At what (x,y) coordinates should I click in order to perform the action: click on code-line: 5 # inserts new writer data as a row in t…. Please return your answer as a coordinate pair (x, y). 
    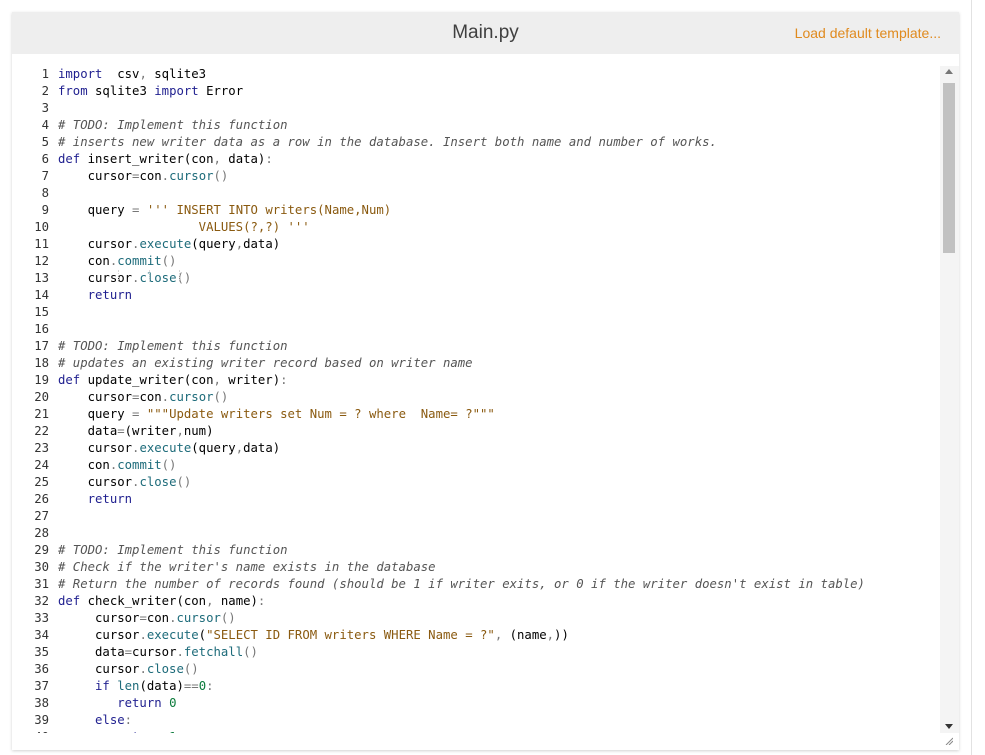
    Looking at the image, I should click on (476, 142).